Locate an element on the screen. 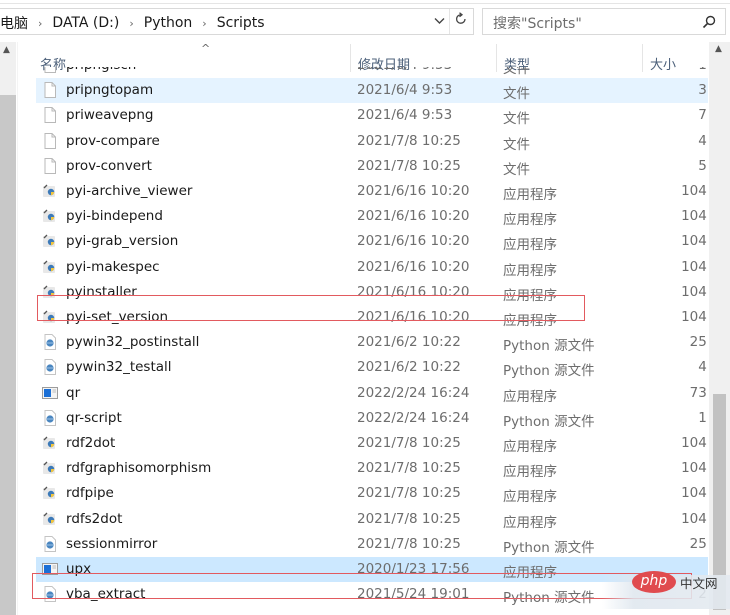 This screenshot has width=730, height=615. file-row: prov-compare 2021/7/8 10:25 文件 4 K is located at coordinates (372, 141).